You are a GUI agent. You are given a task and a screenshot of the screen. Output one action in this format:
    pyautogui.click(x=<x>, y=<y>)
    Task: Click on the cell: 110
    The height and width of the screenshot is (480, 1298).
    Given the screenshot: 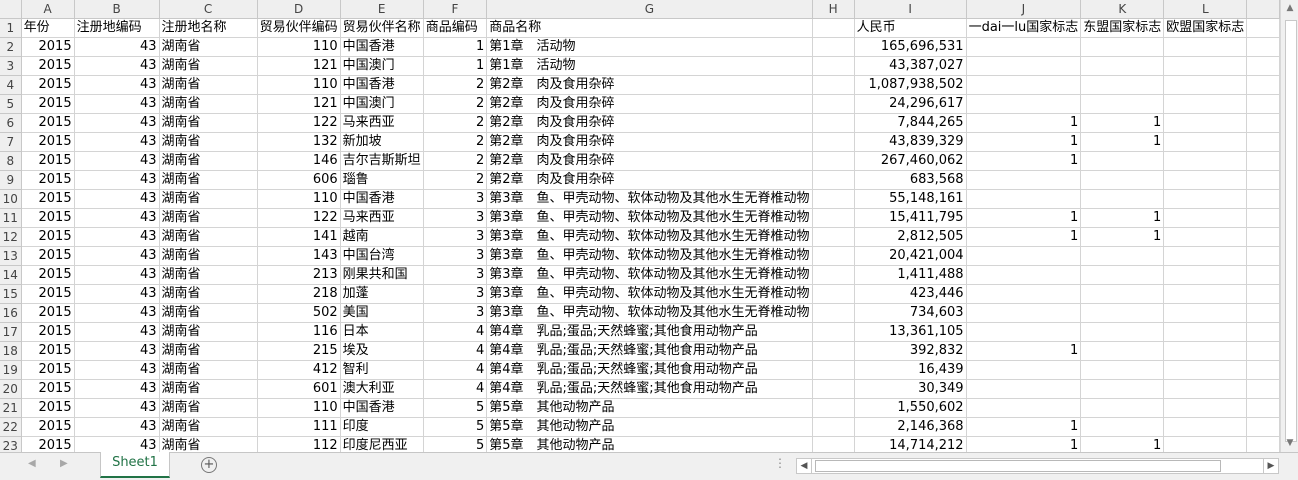 What is the action you would take?
    pyautogui.click(x=299, y=408)
    